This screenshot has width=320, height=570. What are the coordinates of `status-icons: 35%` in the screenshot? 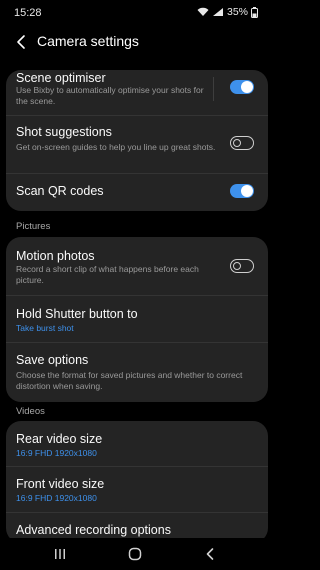 It's located at (227, 12).